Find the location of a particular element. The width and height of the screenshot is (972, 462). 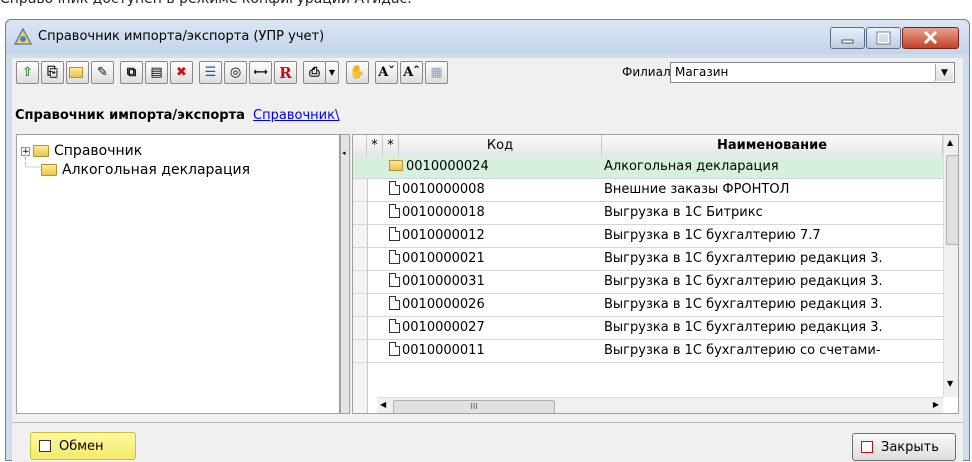

cell-code-text: 0010000027 is located at coordinates (443, 327).